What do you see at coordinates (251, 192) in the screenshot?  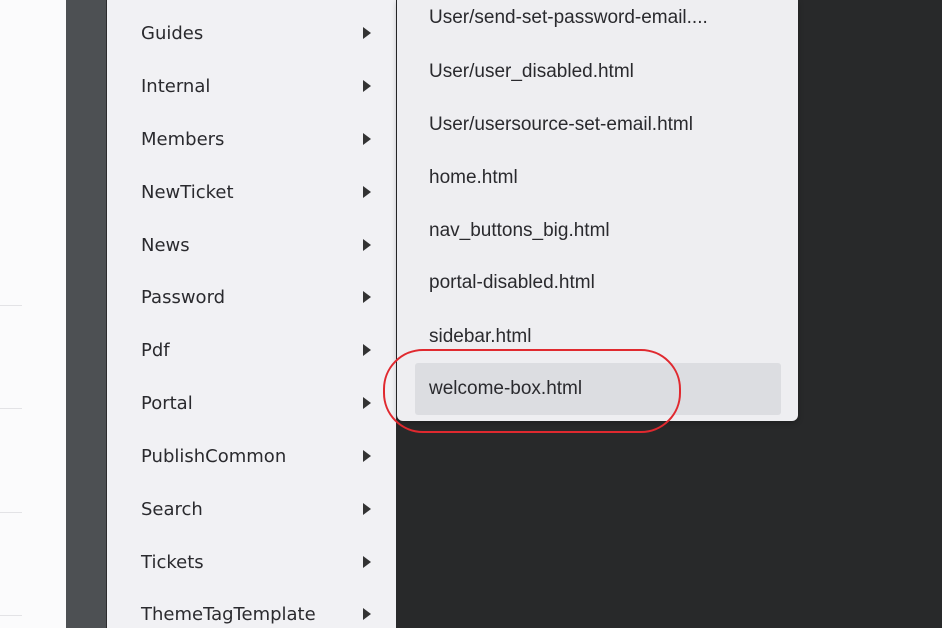 I see `menu-item-newticket: NewTicket` at bounding box center [251, 192].